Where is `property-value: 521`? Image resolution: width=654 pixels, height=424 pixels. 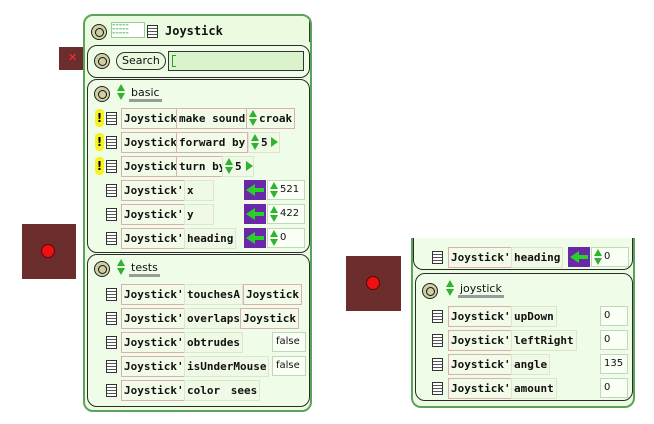 property-value: 521 is located at coordinates (286, 190).